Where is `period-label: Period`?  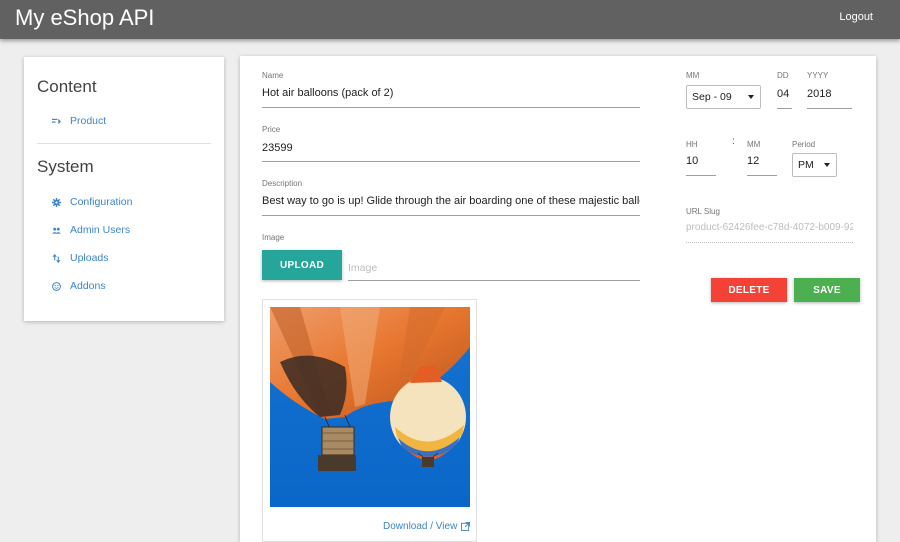 period-label: Period is located at coordinates (804, 144).